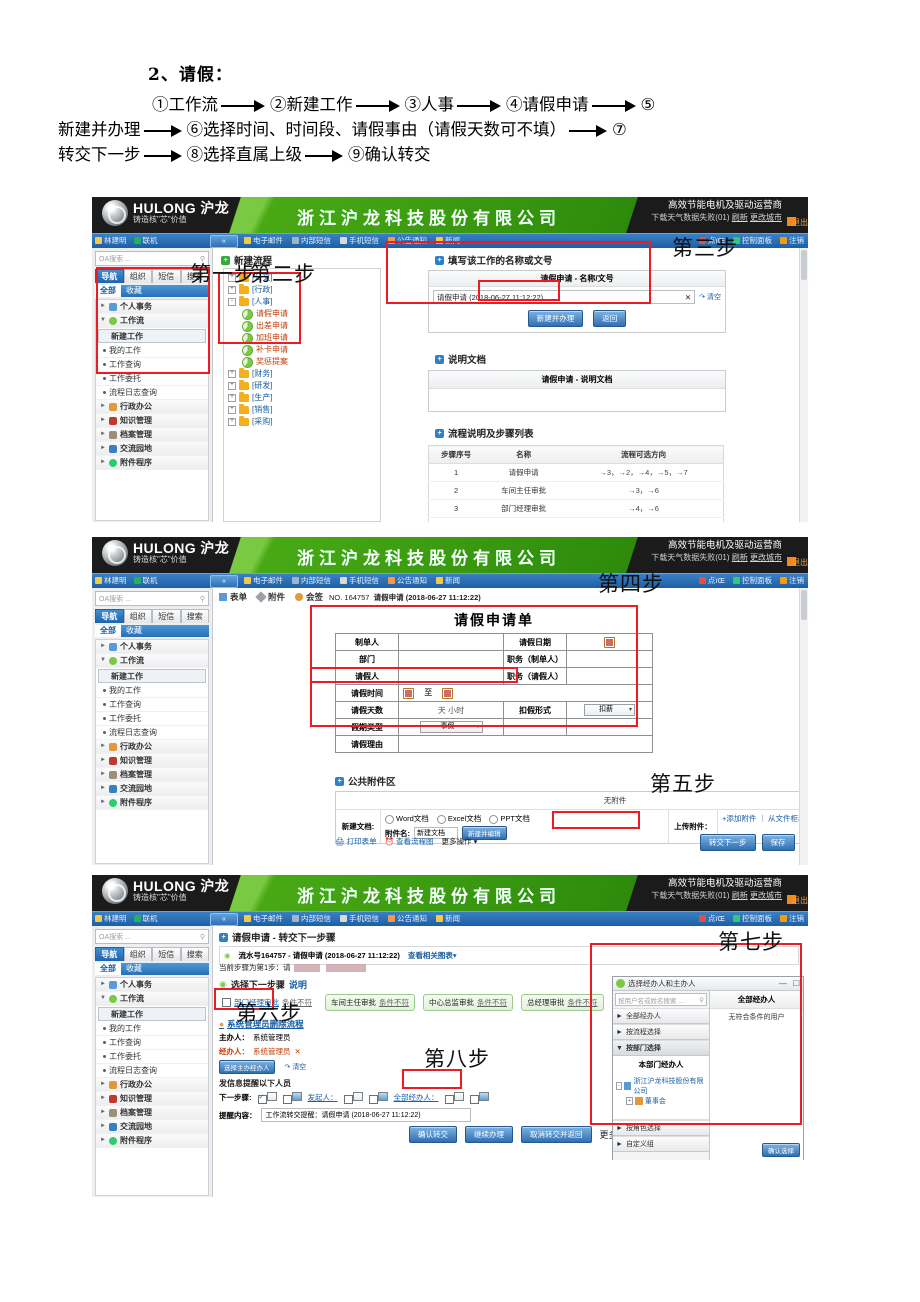 The image size is (920, 1302). I want to click on field-deduct-type: 扣薪, so click(609, 710).